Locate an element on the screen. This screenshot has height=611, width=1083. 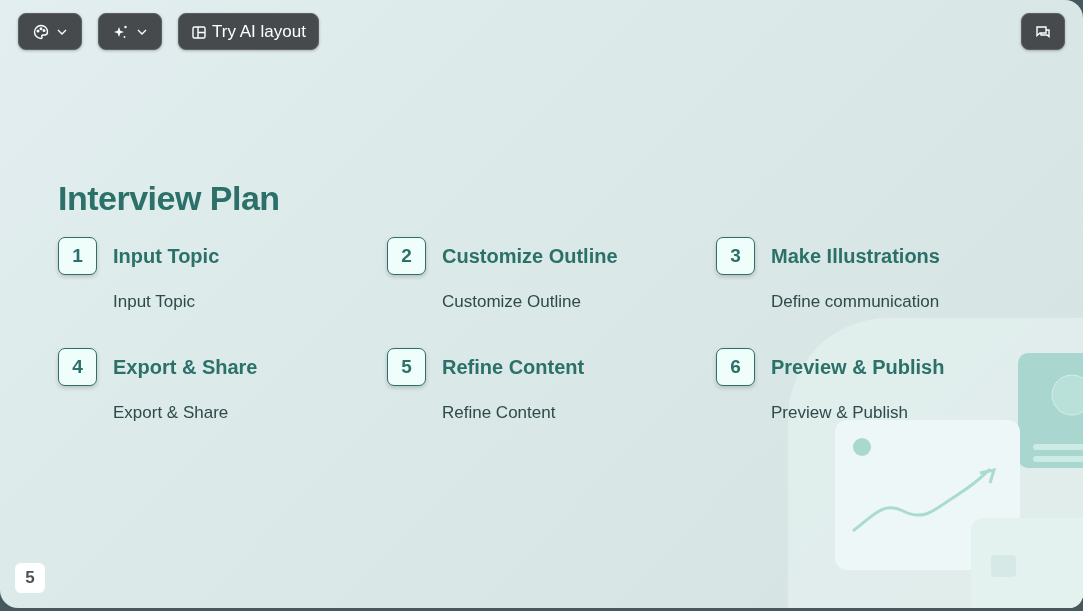
step-description: Input Topic is located at coordinates (154, 301).